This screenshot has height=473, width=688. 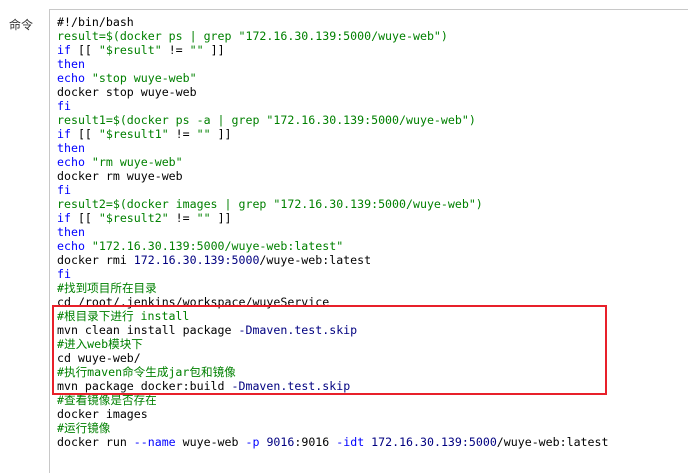 I want to click on code-token: "$result2", so click(x=133, y=218).